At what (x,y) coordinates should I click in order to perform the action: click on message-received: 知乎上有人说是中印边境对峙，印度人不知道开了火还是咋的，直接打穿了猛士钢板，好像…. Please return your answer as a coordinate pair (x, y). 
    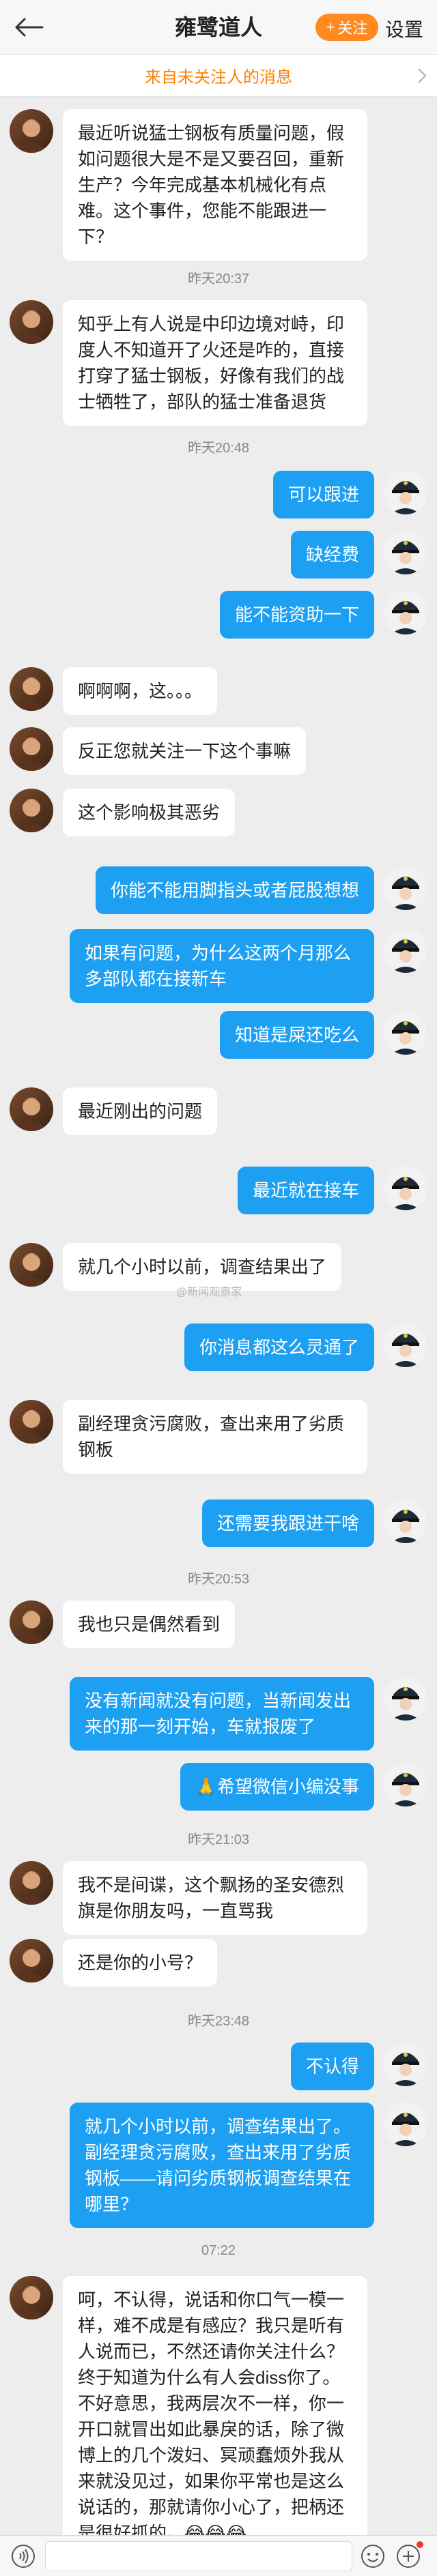
    Looking at the image, I should click on (193, 363).